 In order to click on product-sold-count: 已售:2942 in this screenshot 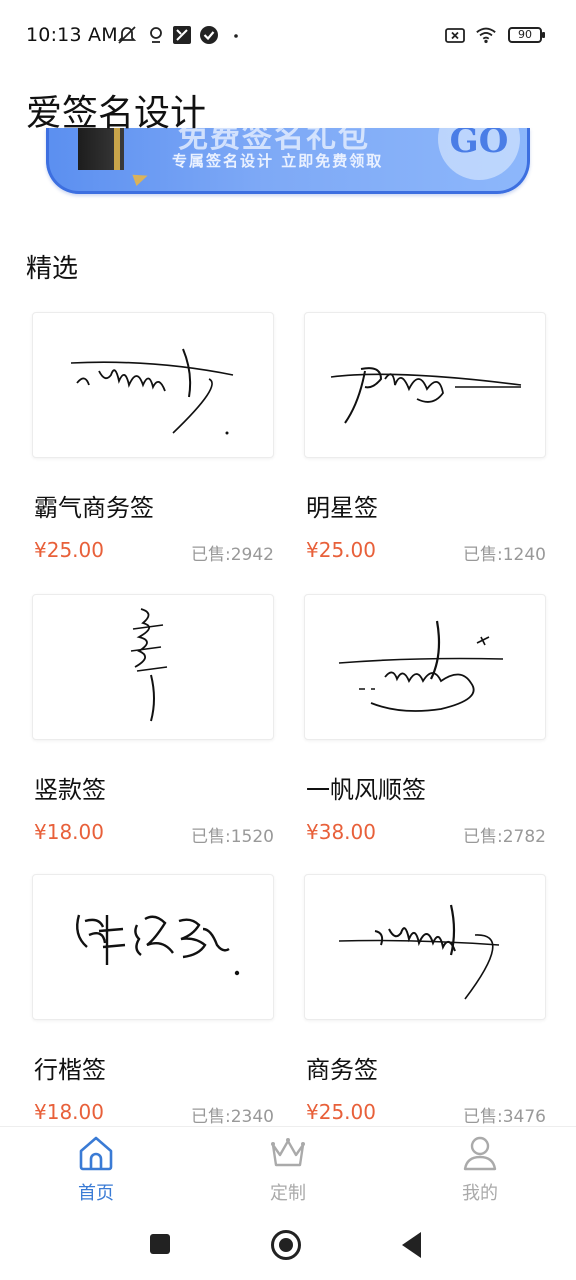, I will do `click(232, 555)`.